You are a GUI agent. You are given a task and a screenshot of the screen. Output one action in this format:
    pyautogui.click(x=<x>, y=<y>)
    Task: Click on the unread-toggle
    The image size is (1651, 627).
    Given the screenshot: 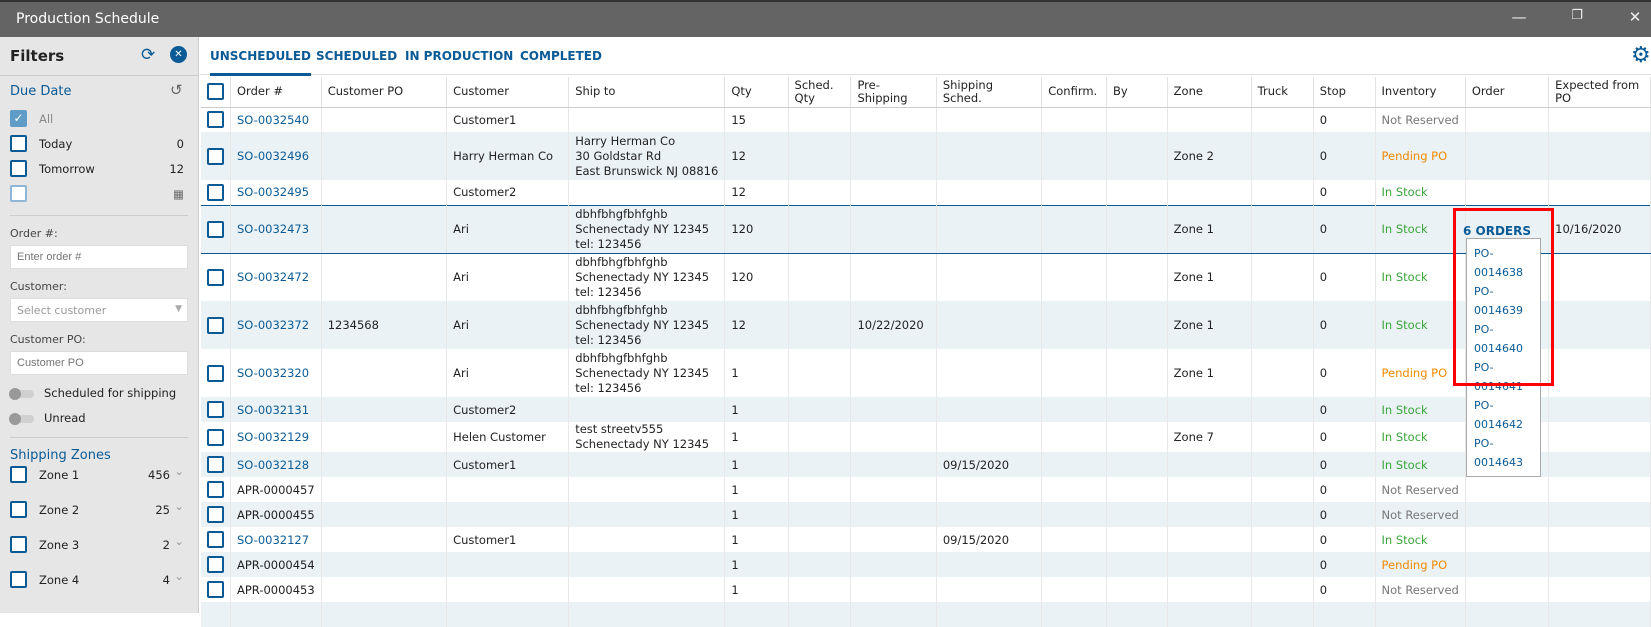 What is the action you would take?
    pyautogui.click(x=21, y=419)
    